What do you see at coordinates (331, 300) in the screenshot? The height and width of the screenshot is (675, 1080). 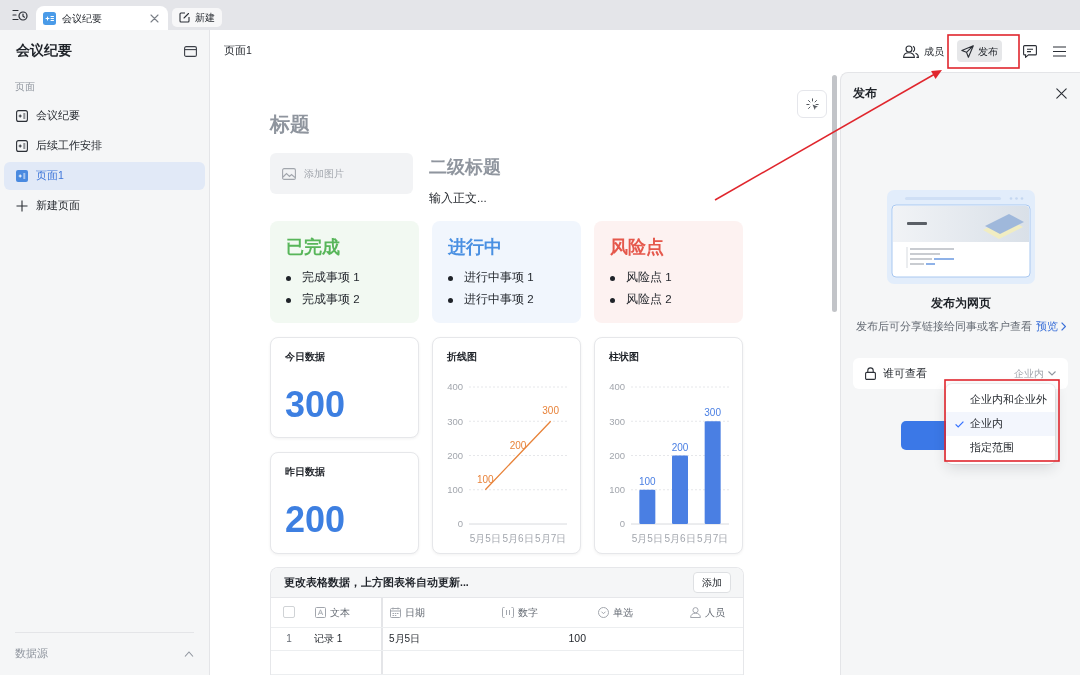 I see `status-item: 完成事项 2` at bounding box center [331, 300].